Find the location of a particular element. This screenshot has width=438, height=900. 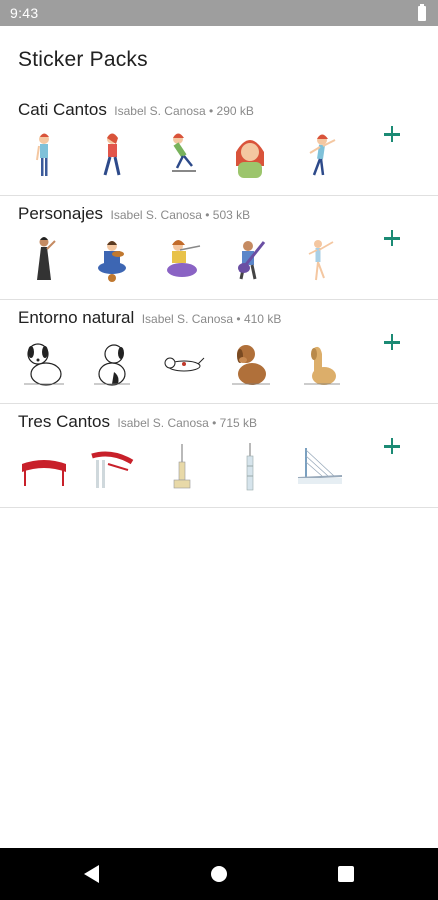

girl-skateboard-sticker is located at coordinates (182, 155).